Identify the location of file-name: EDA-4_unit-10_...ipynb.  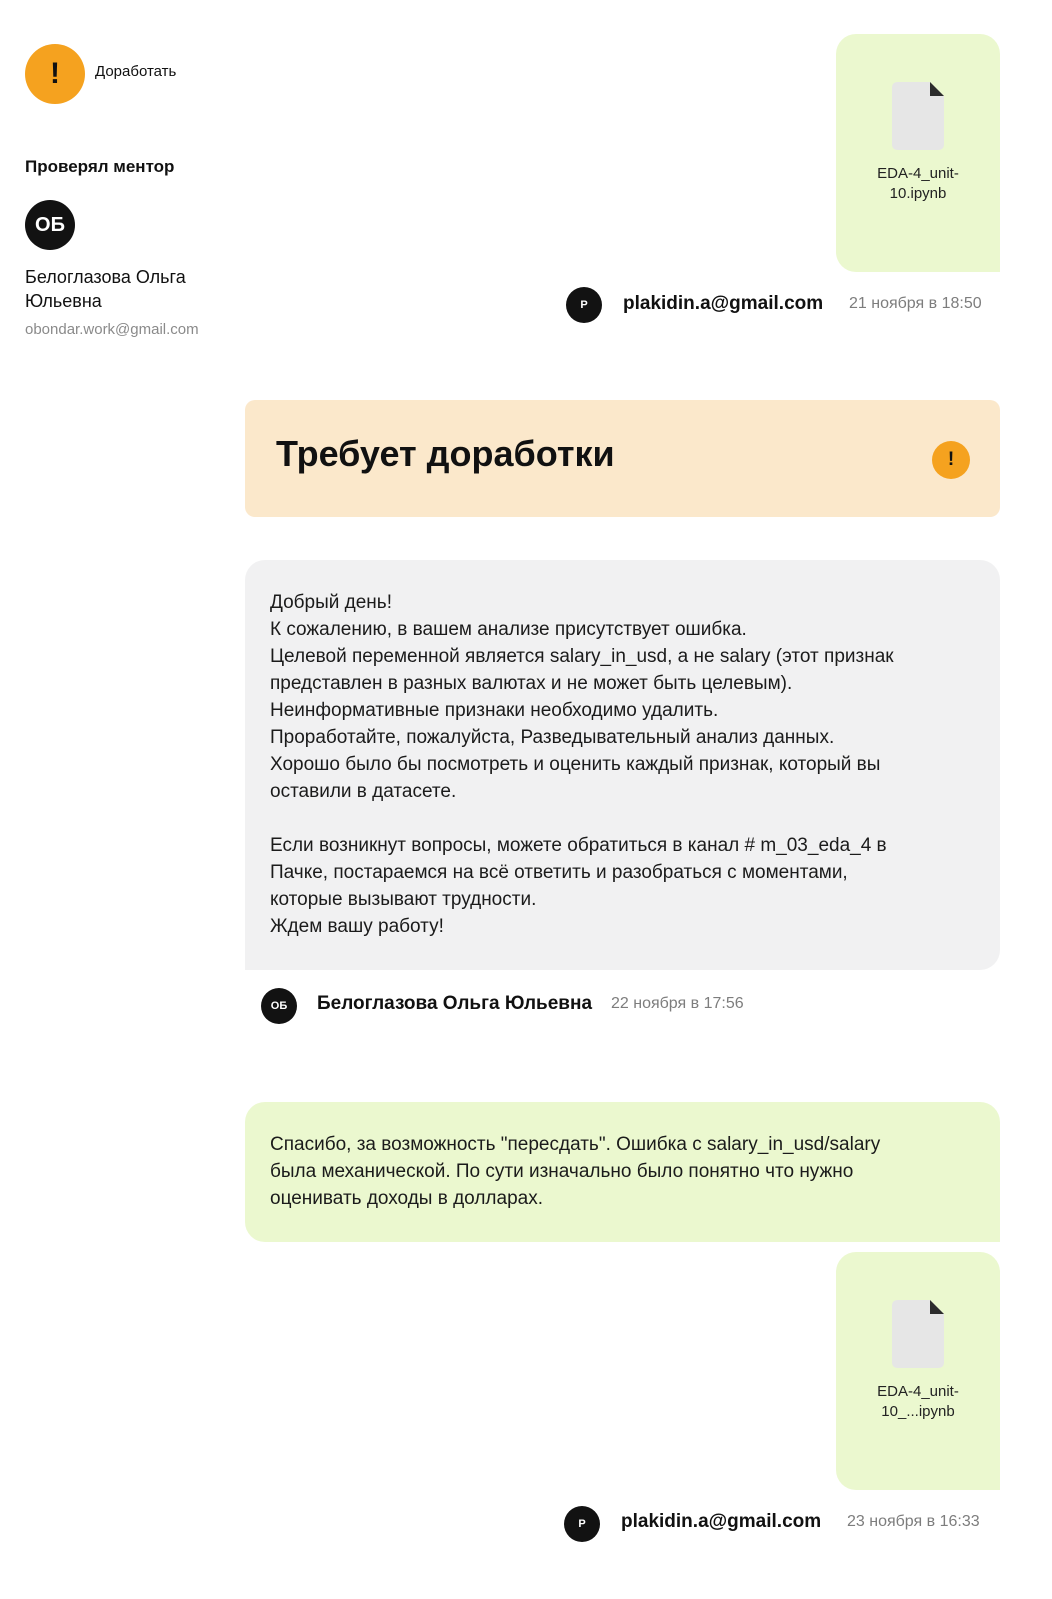
(918, 1401).